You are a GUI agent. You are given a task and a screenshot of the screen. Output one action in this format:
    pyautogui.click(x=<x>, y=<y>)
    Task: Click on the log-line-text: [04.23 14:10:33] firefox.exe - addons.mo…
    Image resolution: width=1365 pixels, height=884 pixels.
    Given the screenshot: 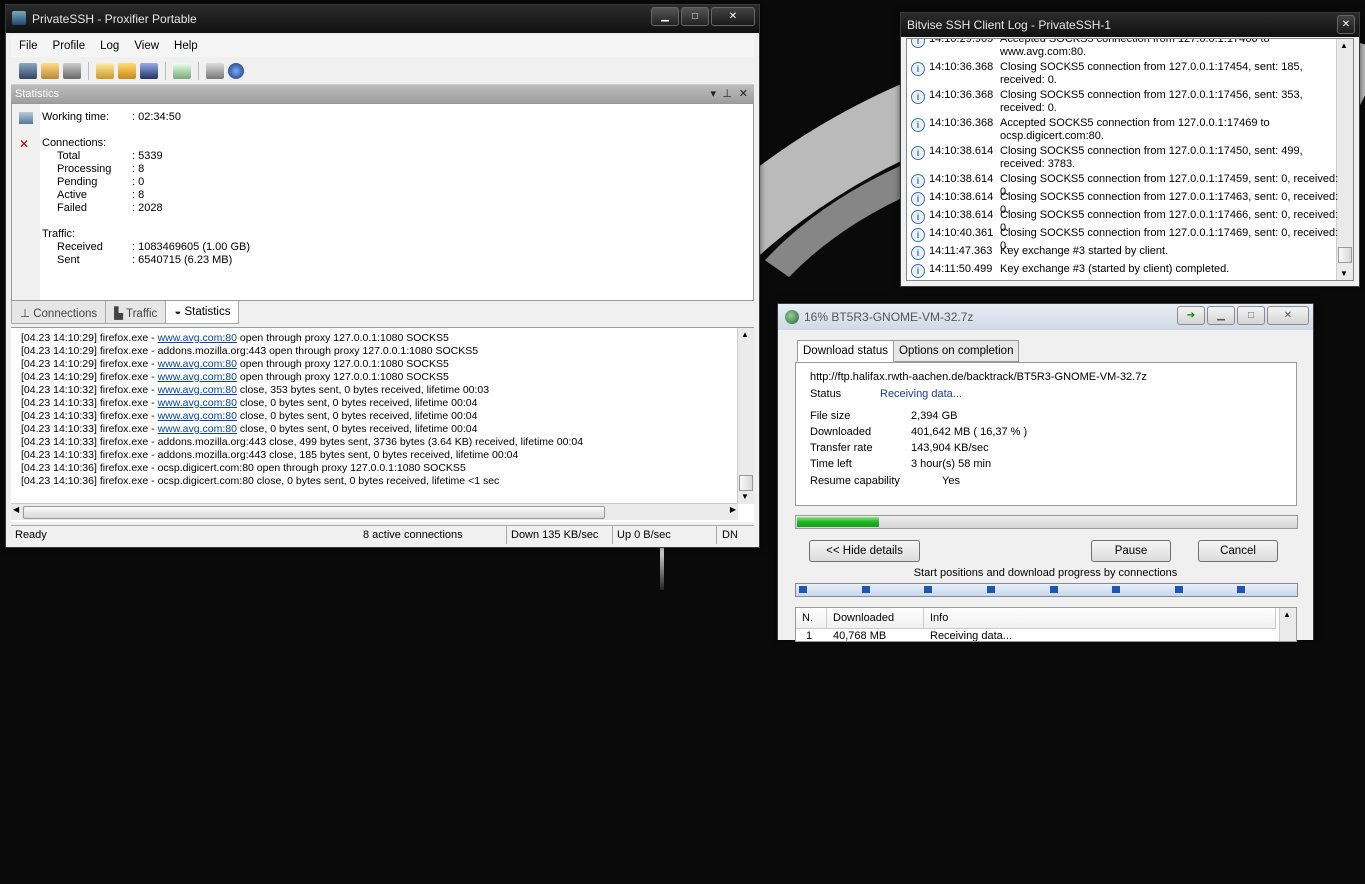 What is the action you would take?
    pyautogui.click(x=302, y=442)
    